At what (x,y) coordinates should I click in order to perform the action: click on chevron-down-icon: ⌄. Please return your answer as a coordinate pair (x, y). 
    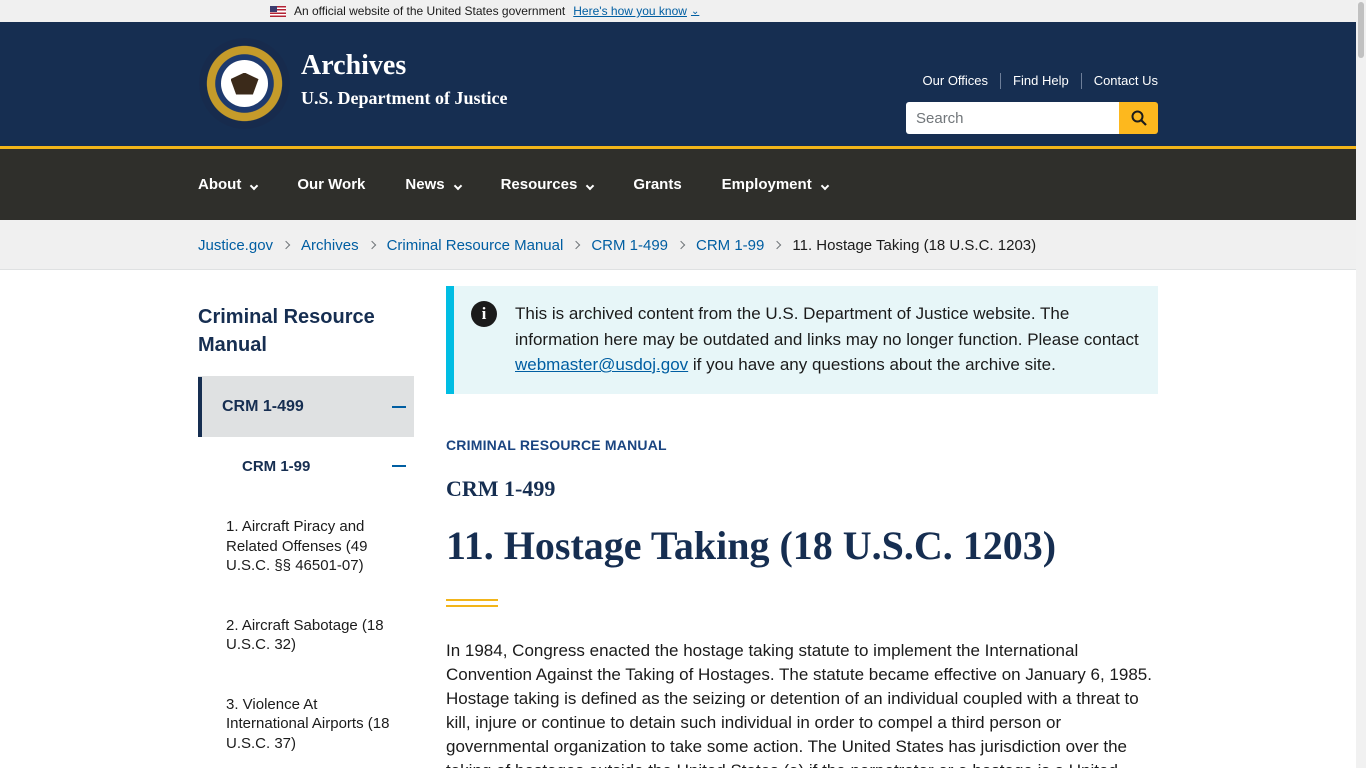
    Looking at the image, I should click on (695, 11).